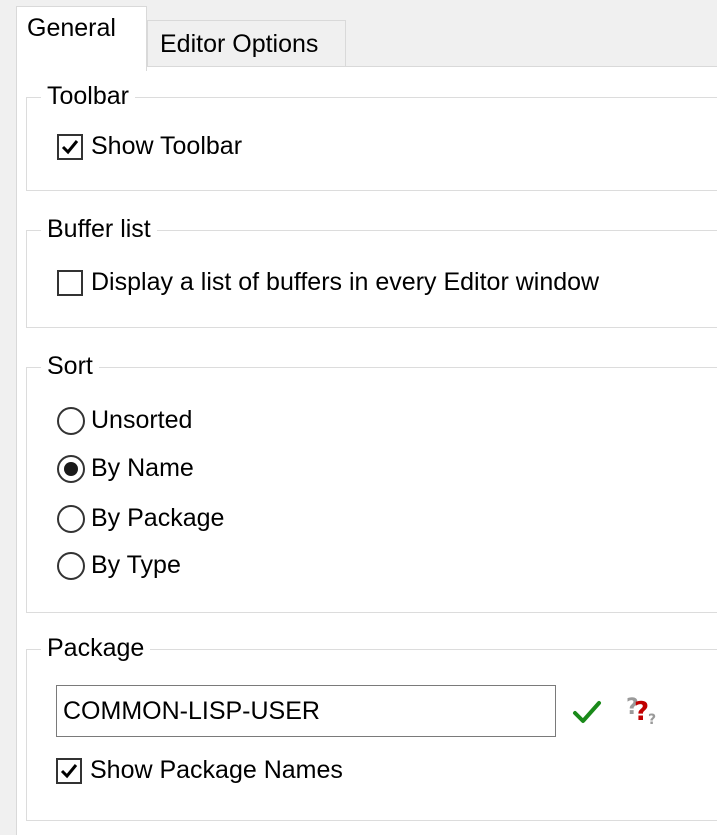 Image resolution: width=717 pixels, height=835 pixels. I want to click on green-checkmark-icon, so click(587, 712).